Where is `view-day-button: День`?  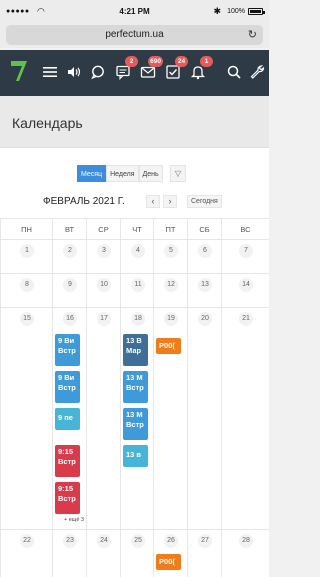
view-day-button: День is located at coordinates (150, 173).